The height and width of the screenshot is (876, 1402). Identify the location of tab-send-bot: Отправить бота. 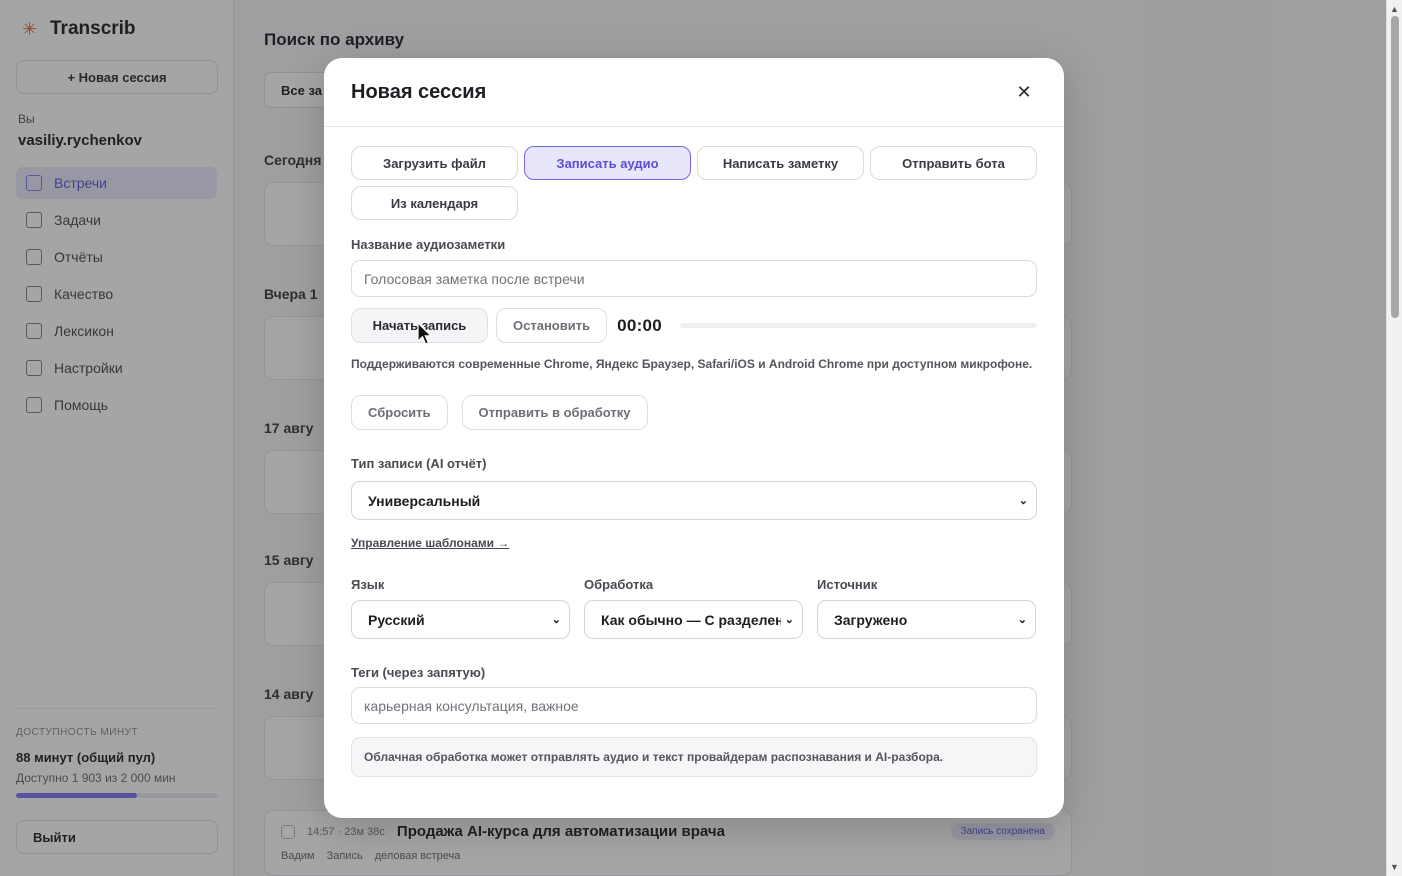
(953, 163).